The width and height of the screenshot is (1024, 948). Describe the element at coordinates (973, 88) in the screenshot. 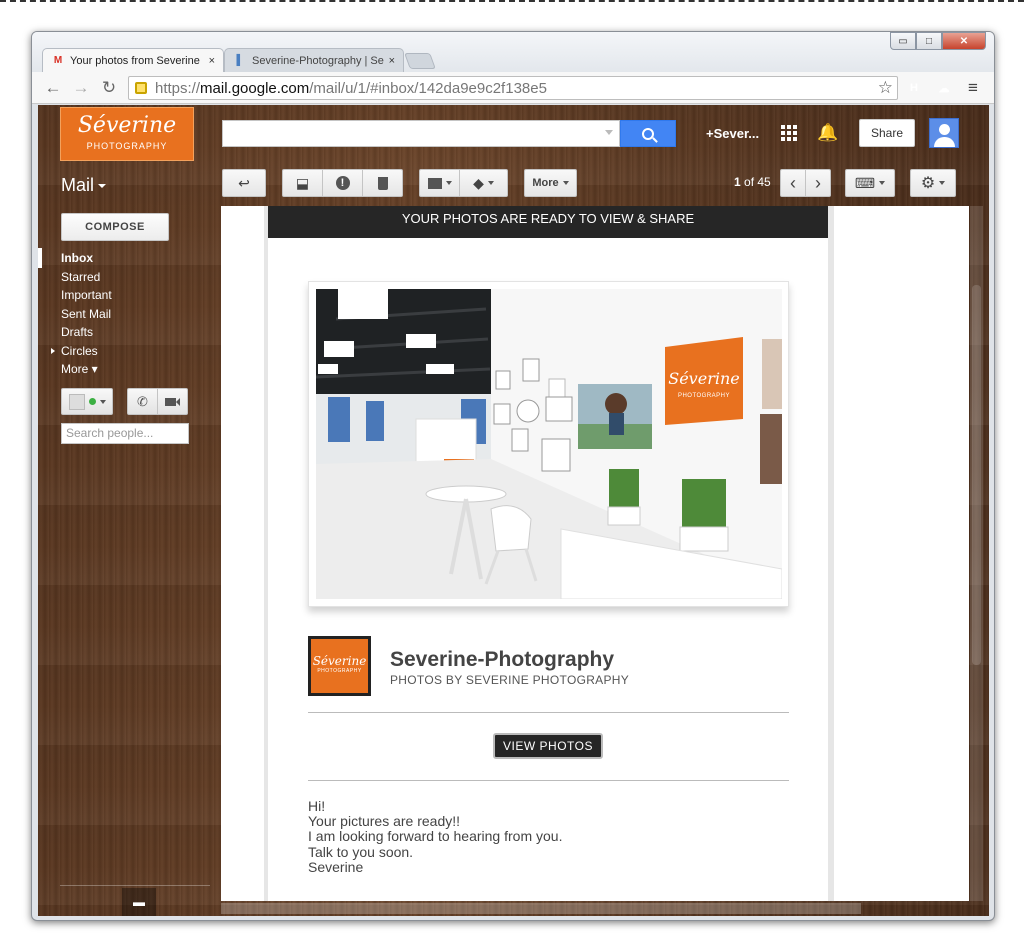

I see `menu-icon: ≡` at that location.